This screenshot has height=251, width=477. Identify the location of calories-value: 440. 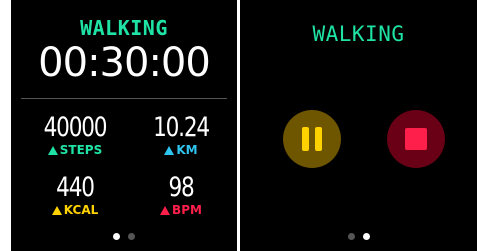
(75, 187).